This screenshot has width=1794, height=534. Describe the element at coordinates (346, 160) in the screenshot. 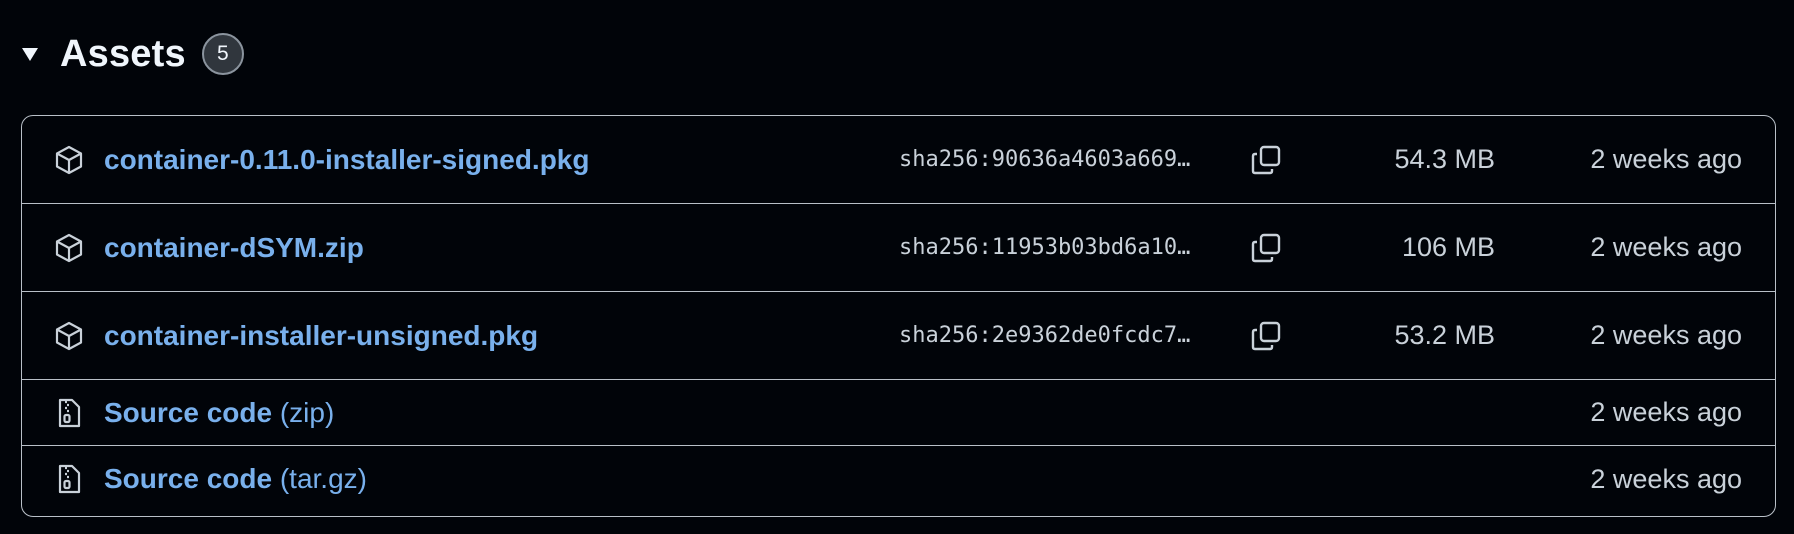

I see `asset-link: container-0.11.0-installer-signed.pkg` at that location.